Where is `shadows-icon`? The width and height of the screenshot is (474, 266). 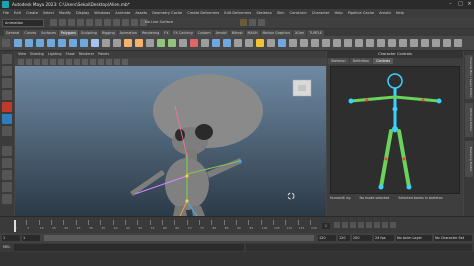 shadows-icon is located at coordinates (109, 62).